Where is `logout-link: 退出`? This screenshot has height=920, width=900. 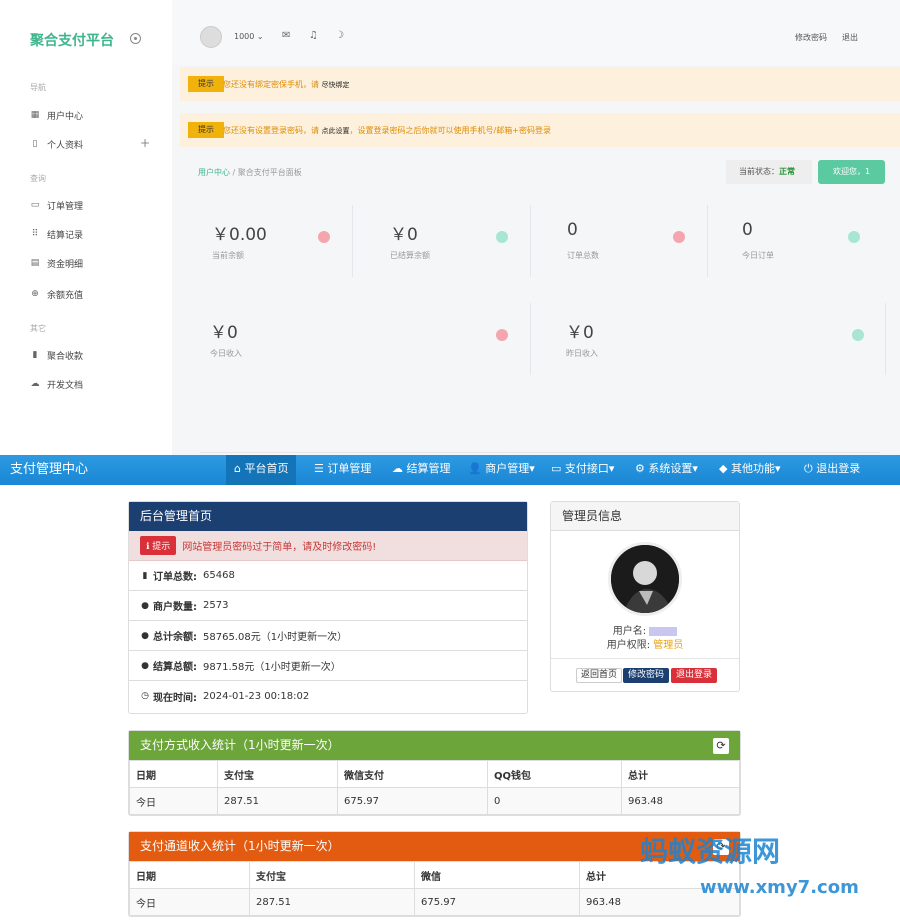 logout-link: 退出 is located at coordinates (850, 37).